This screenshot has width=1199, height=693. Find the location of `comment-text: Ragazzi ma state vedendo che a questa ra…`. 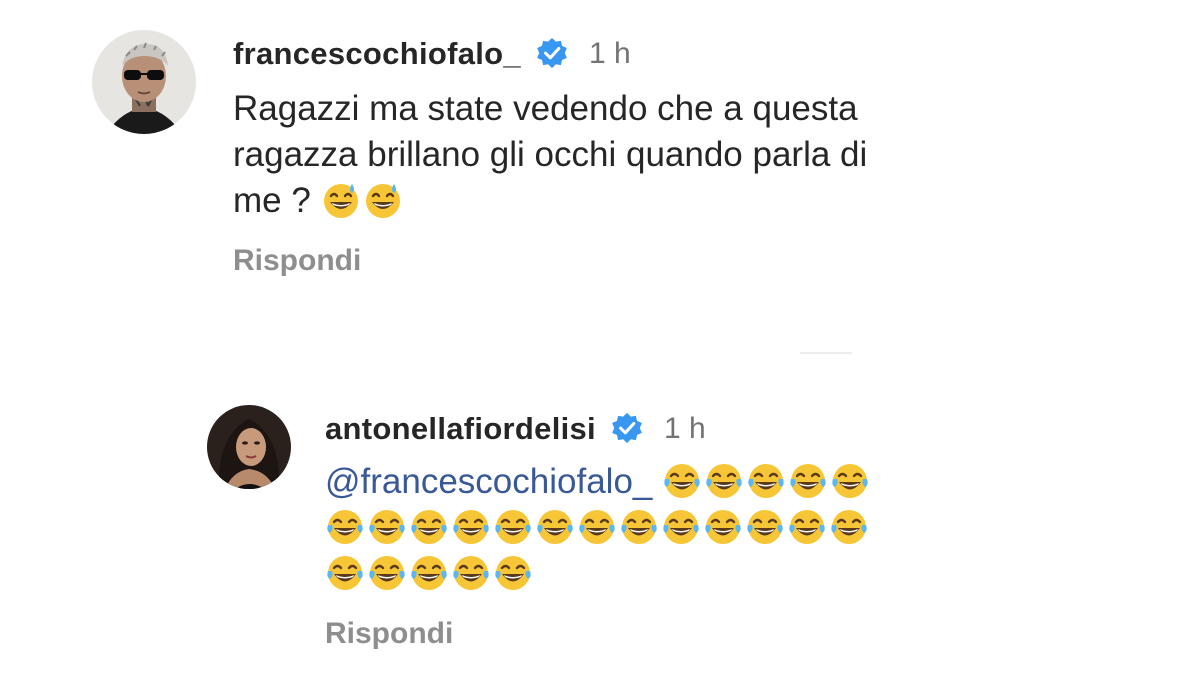

comment-text: Ragazzi ma state vedendo che a questa ra… is located at coordinates (683, 155).